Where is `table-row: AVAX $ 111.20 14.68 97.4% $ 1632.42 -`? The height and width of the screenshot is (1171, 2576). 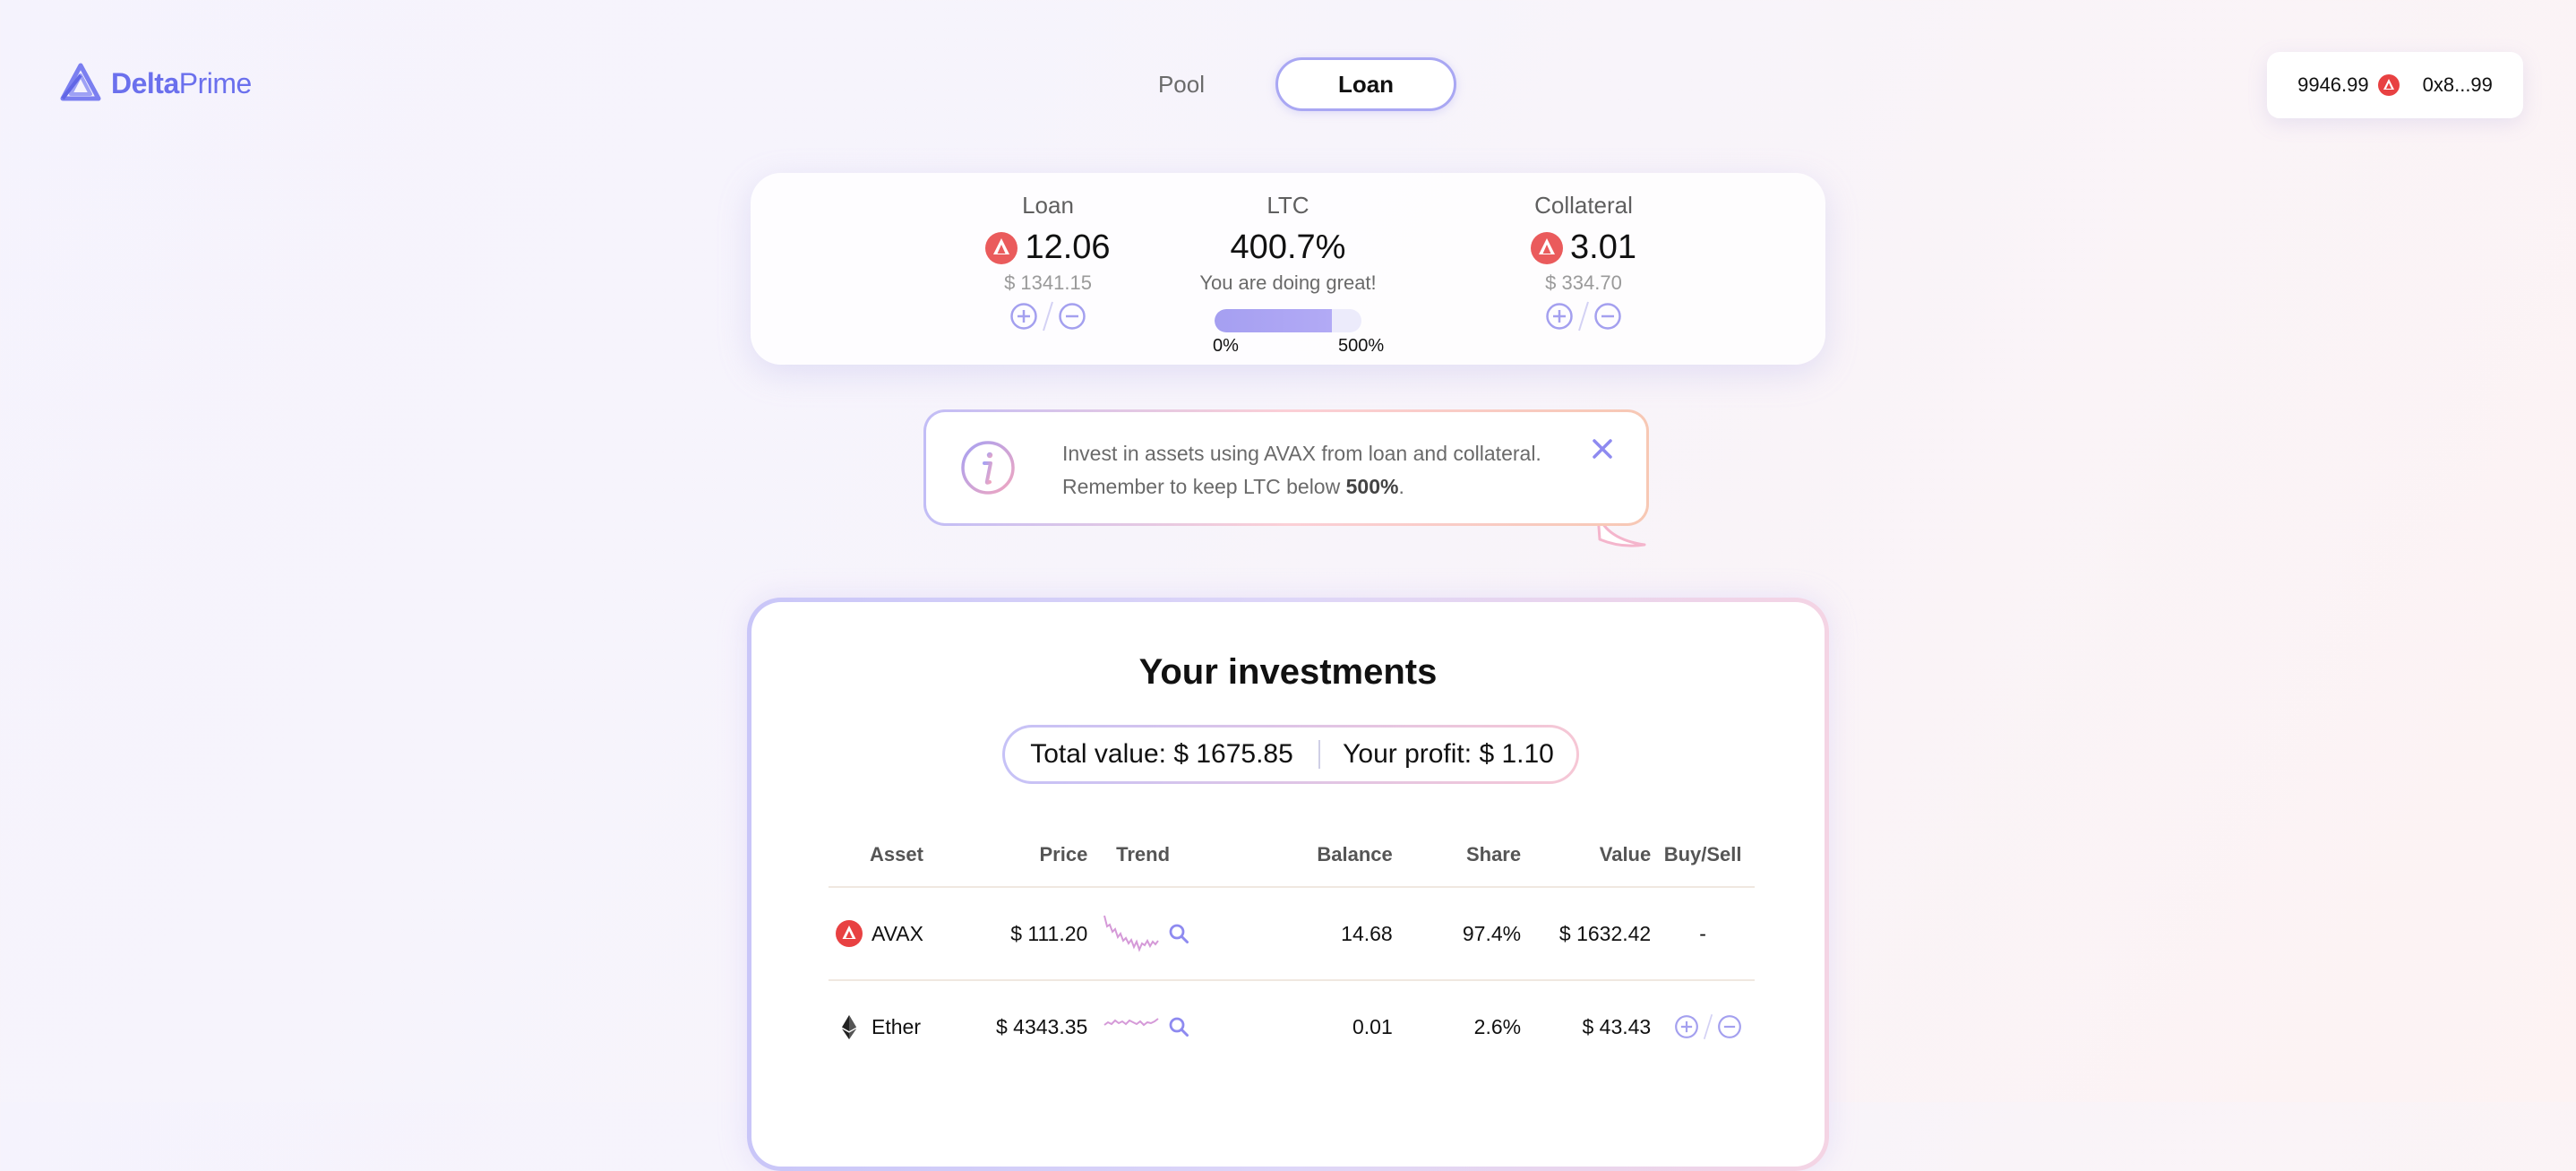 table-row: AVAX $ 111.20 14.68 97.4% $ 1632.42 - is located at coordinates (1292, 933).